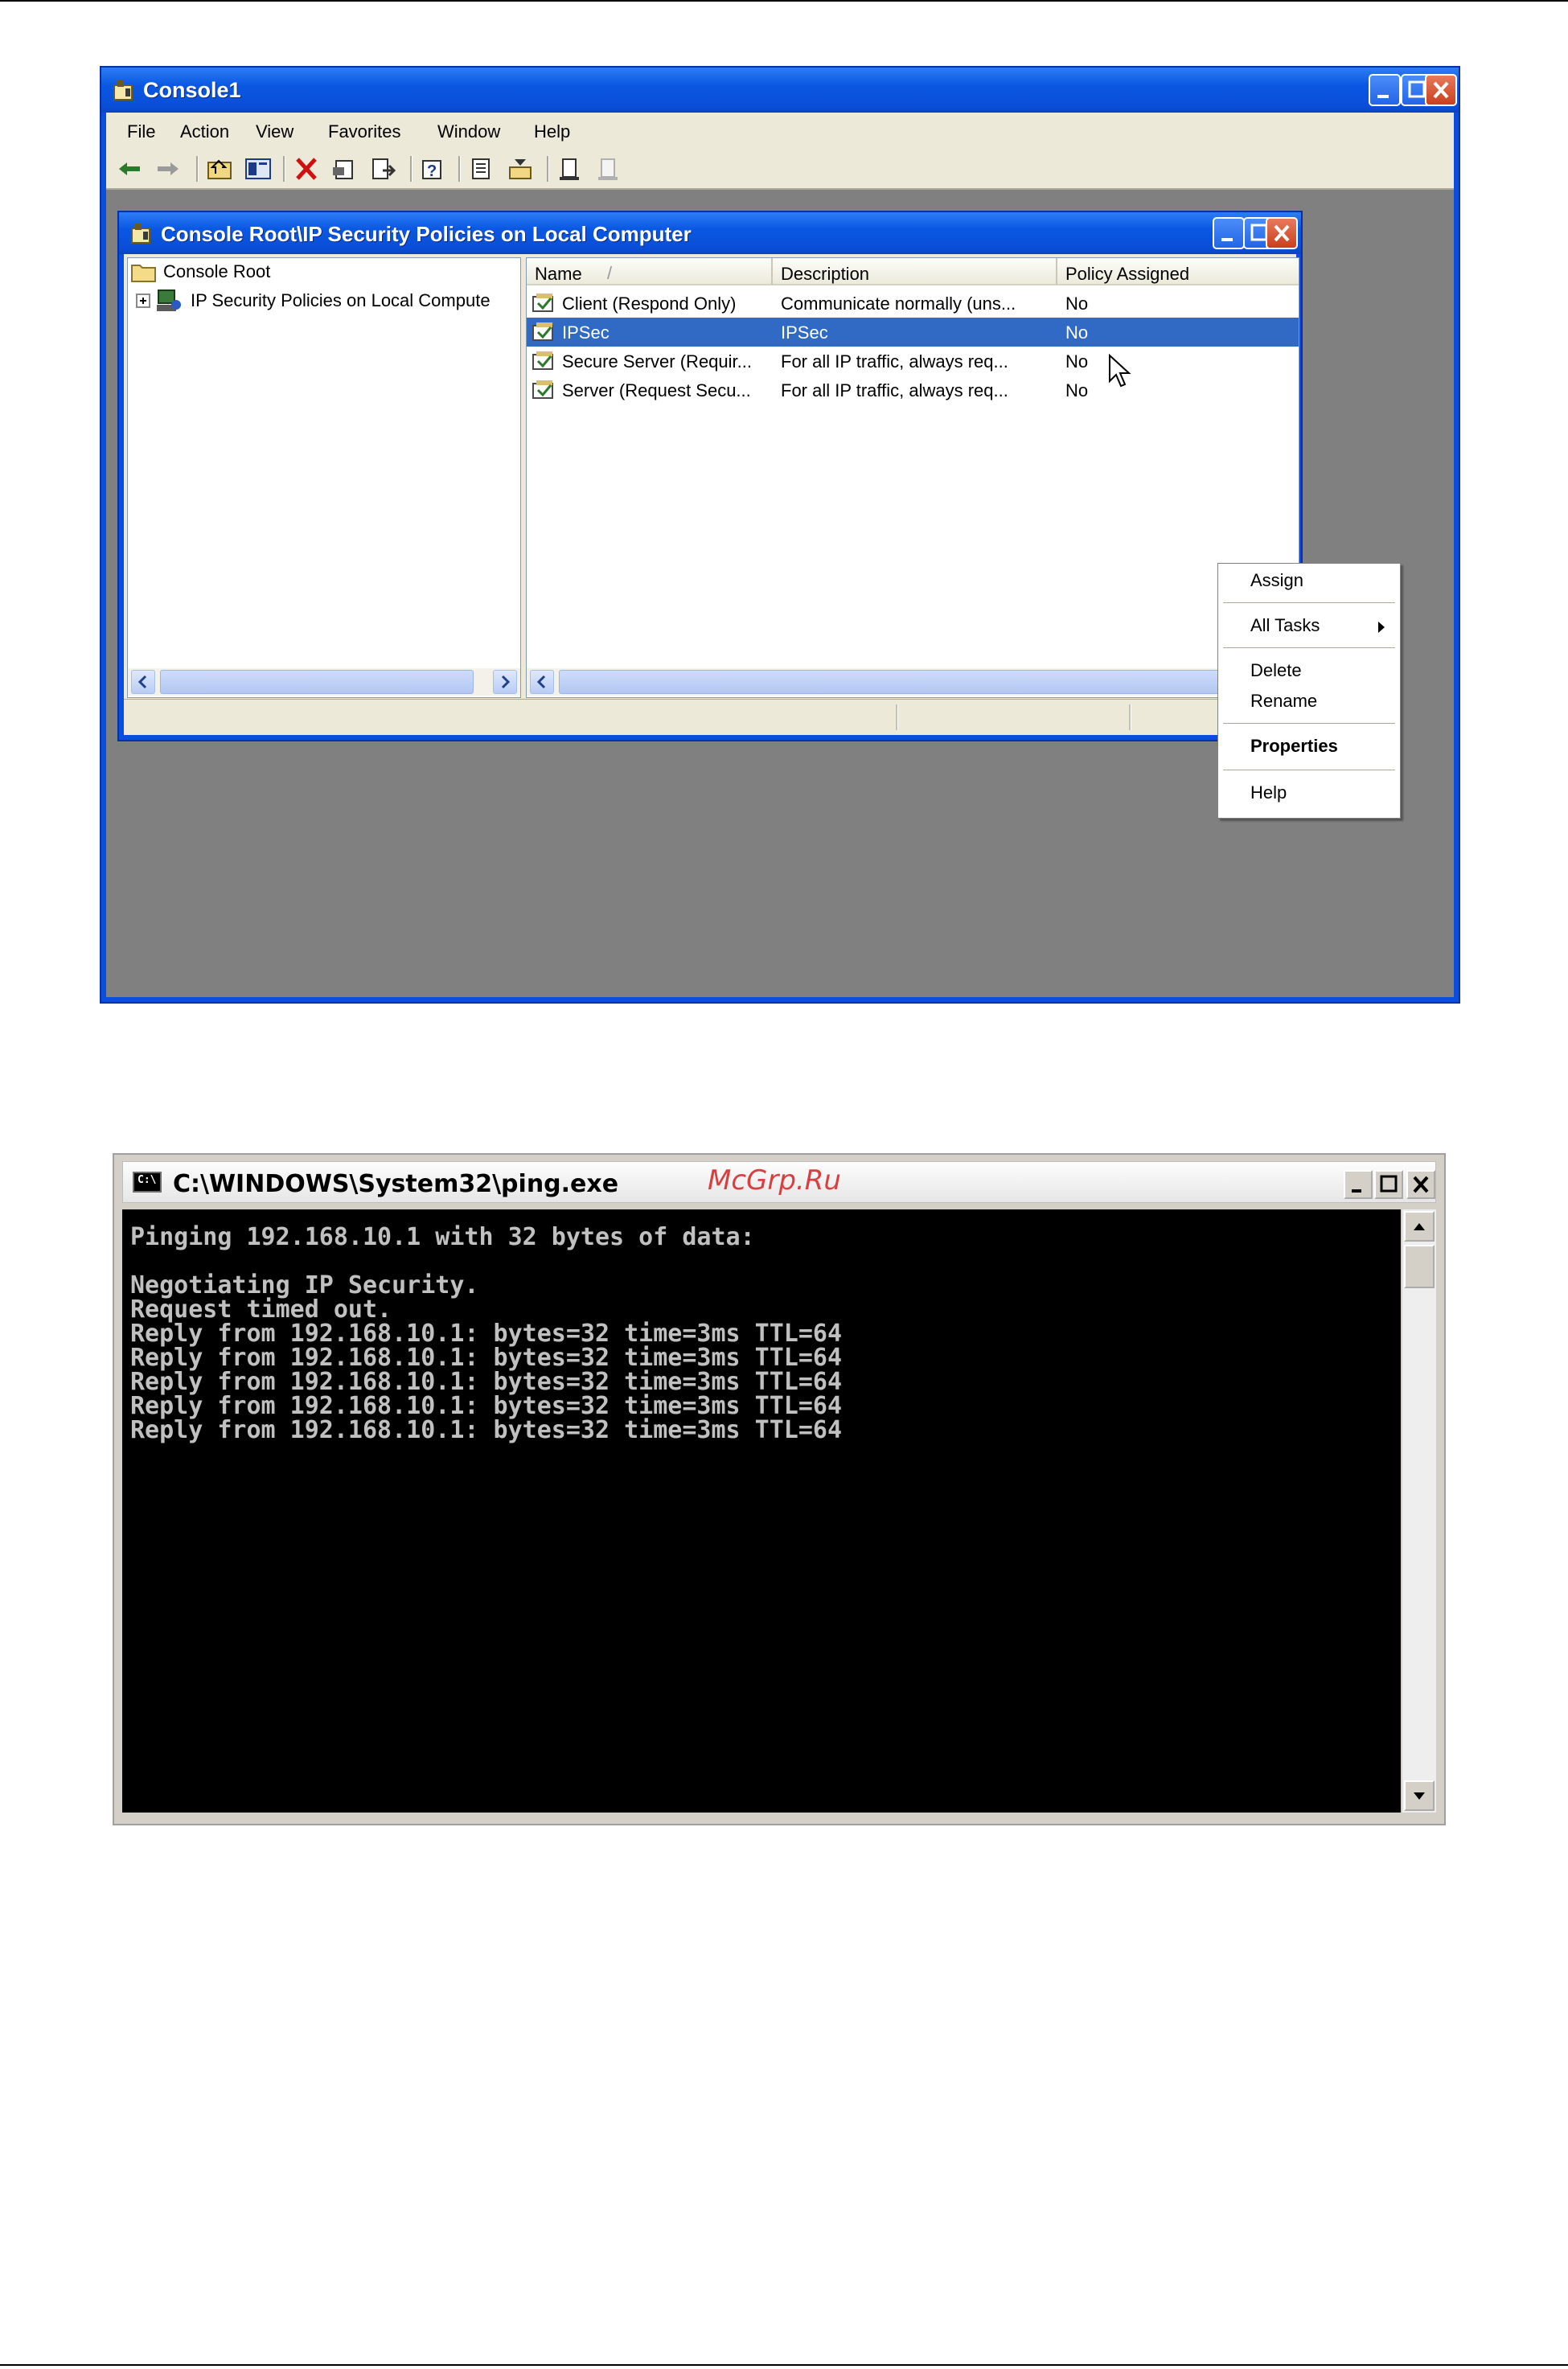 This screenshot has height=2369, width=1568. I want to click on forward-arrow-icon, so click(168, 169).